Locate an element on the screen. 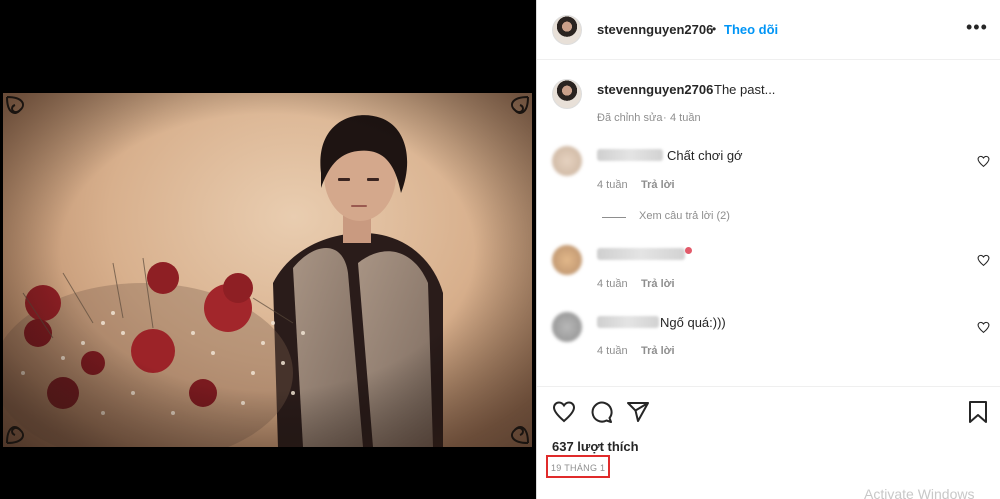 The image size is (1000, 499). view-replies-button: Xem câu trả lời (2) is located at coordinates (684, 216).